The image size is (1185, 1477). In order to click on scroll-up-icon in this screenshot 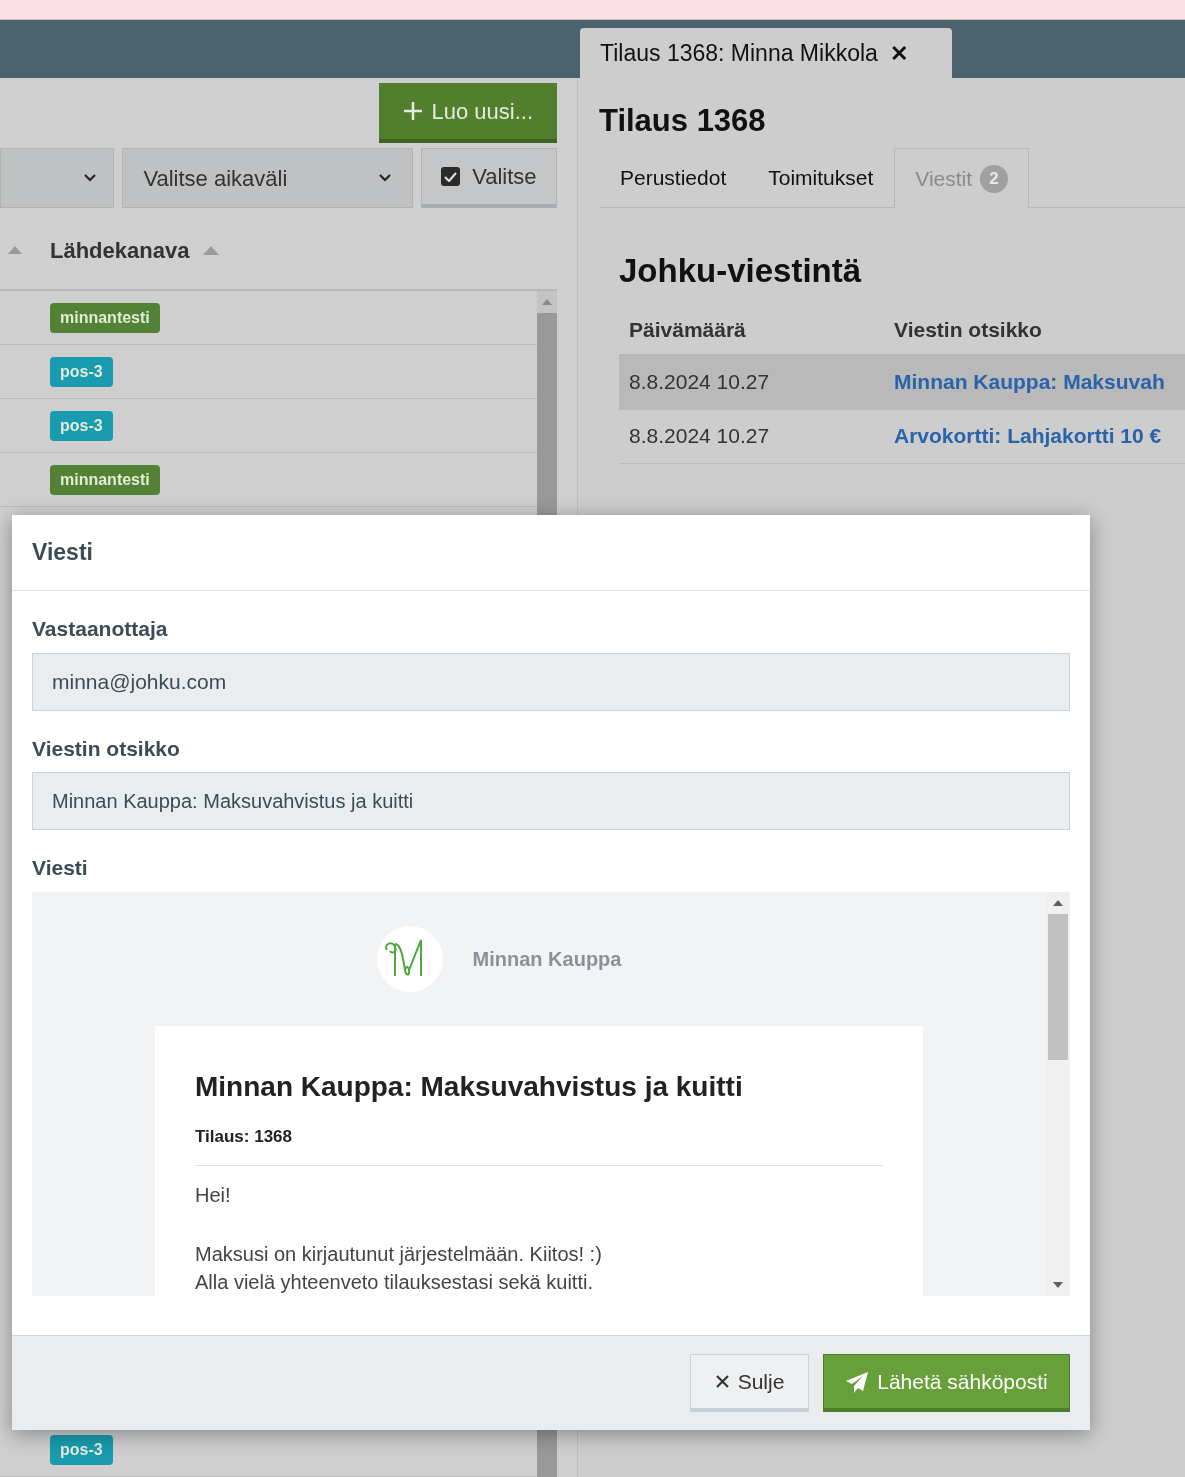, I will do `click(1058, 902)`.